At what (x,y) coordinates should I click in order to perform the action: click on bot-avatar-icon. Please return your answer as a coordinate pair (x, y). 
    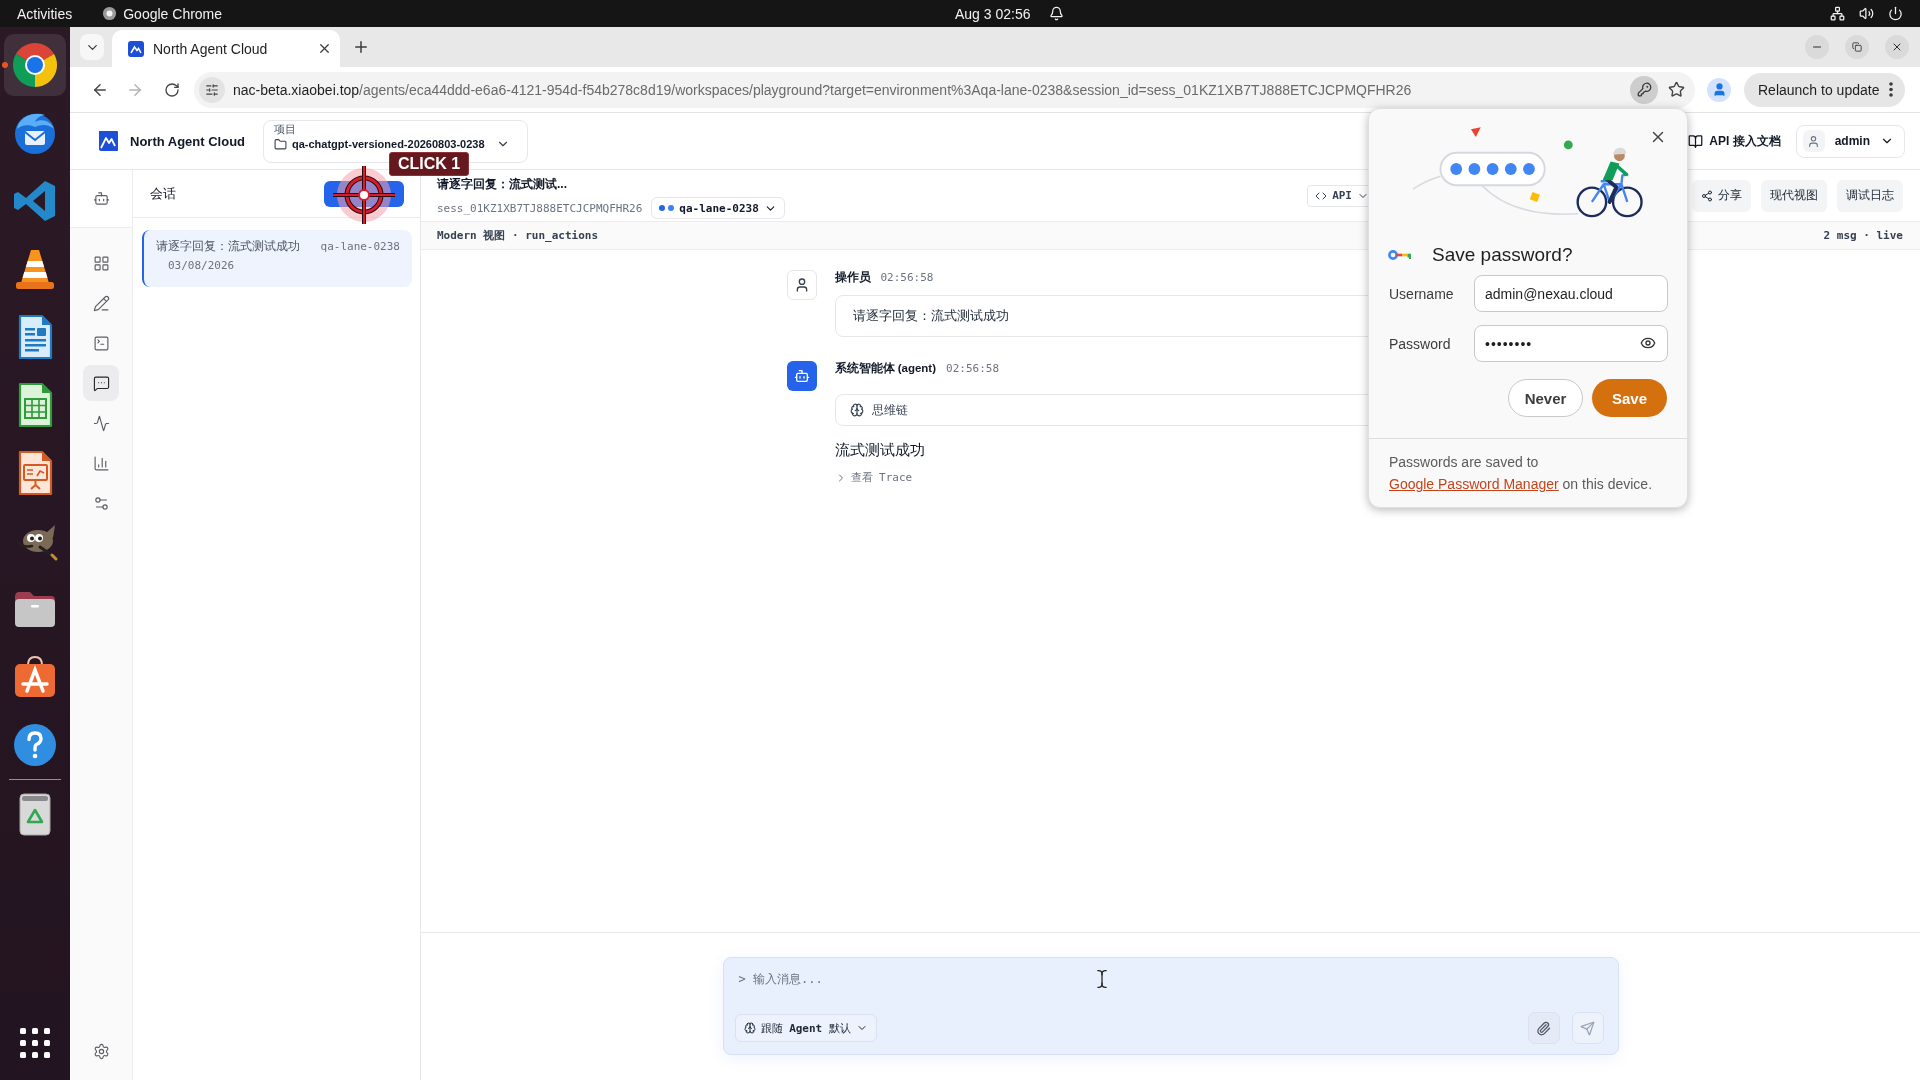
    Looking at the image, I should click on (801, 376).